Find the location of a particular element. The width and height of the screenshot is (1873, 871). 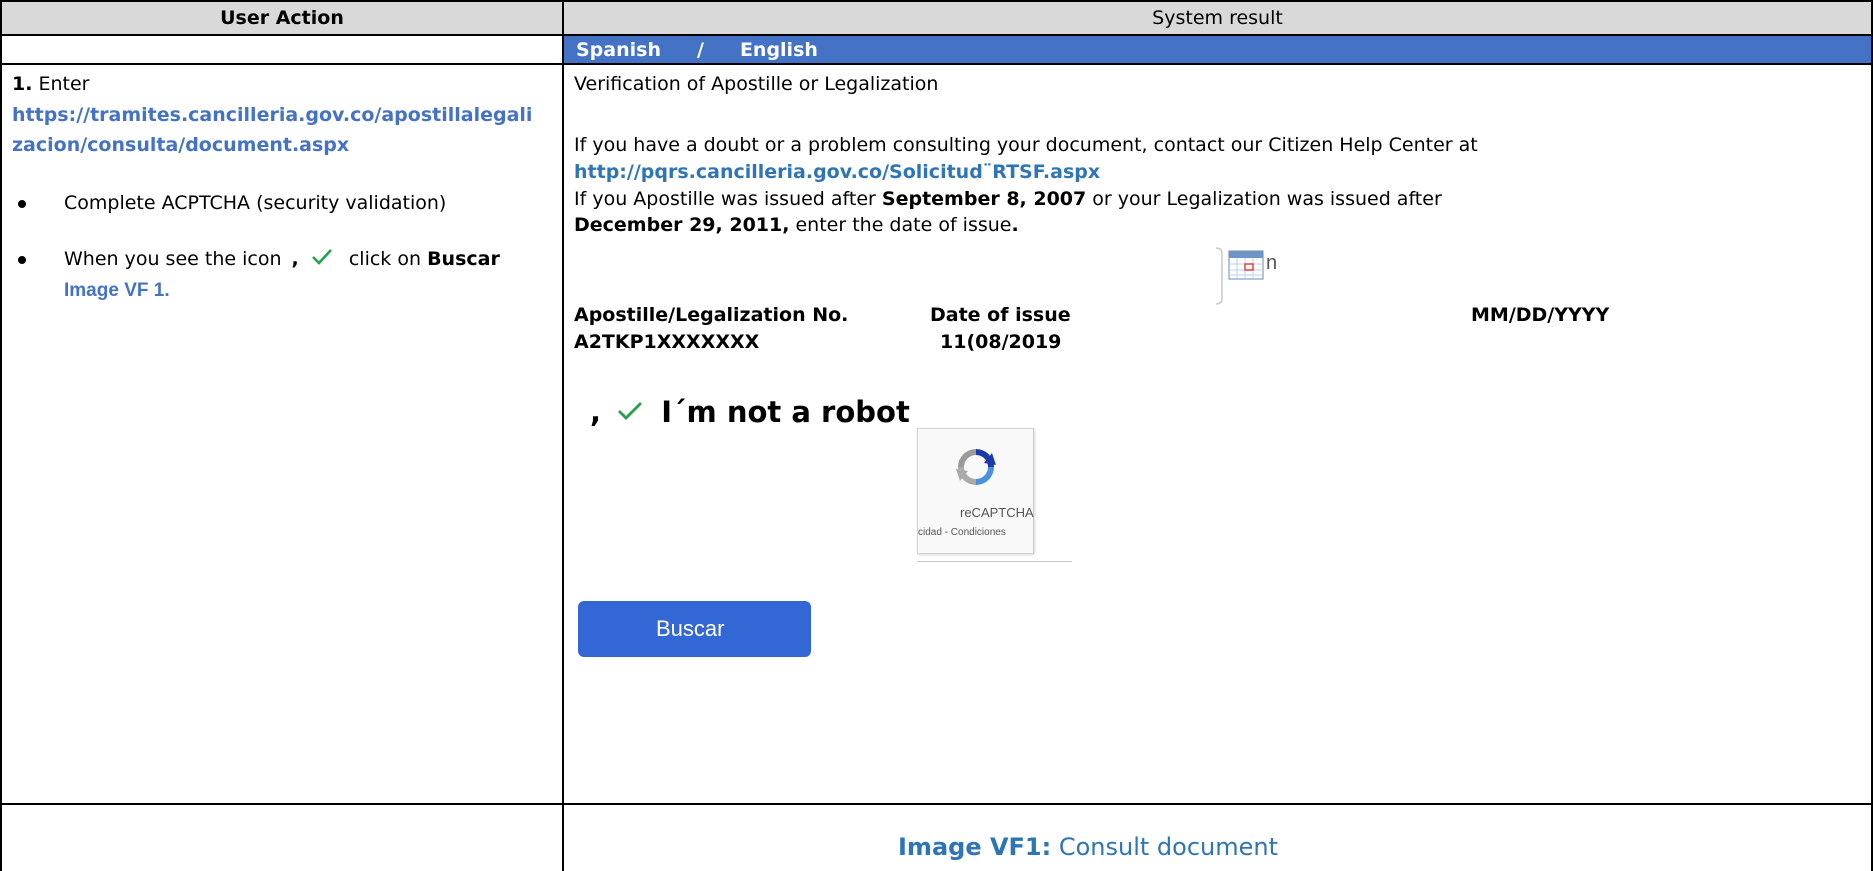

figure-caption: Image VF1: Consult document is located at coordinates (1088, 847).